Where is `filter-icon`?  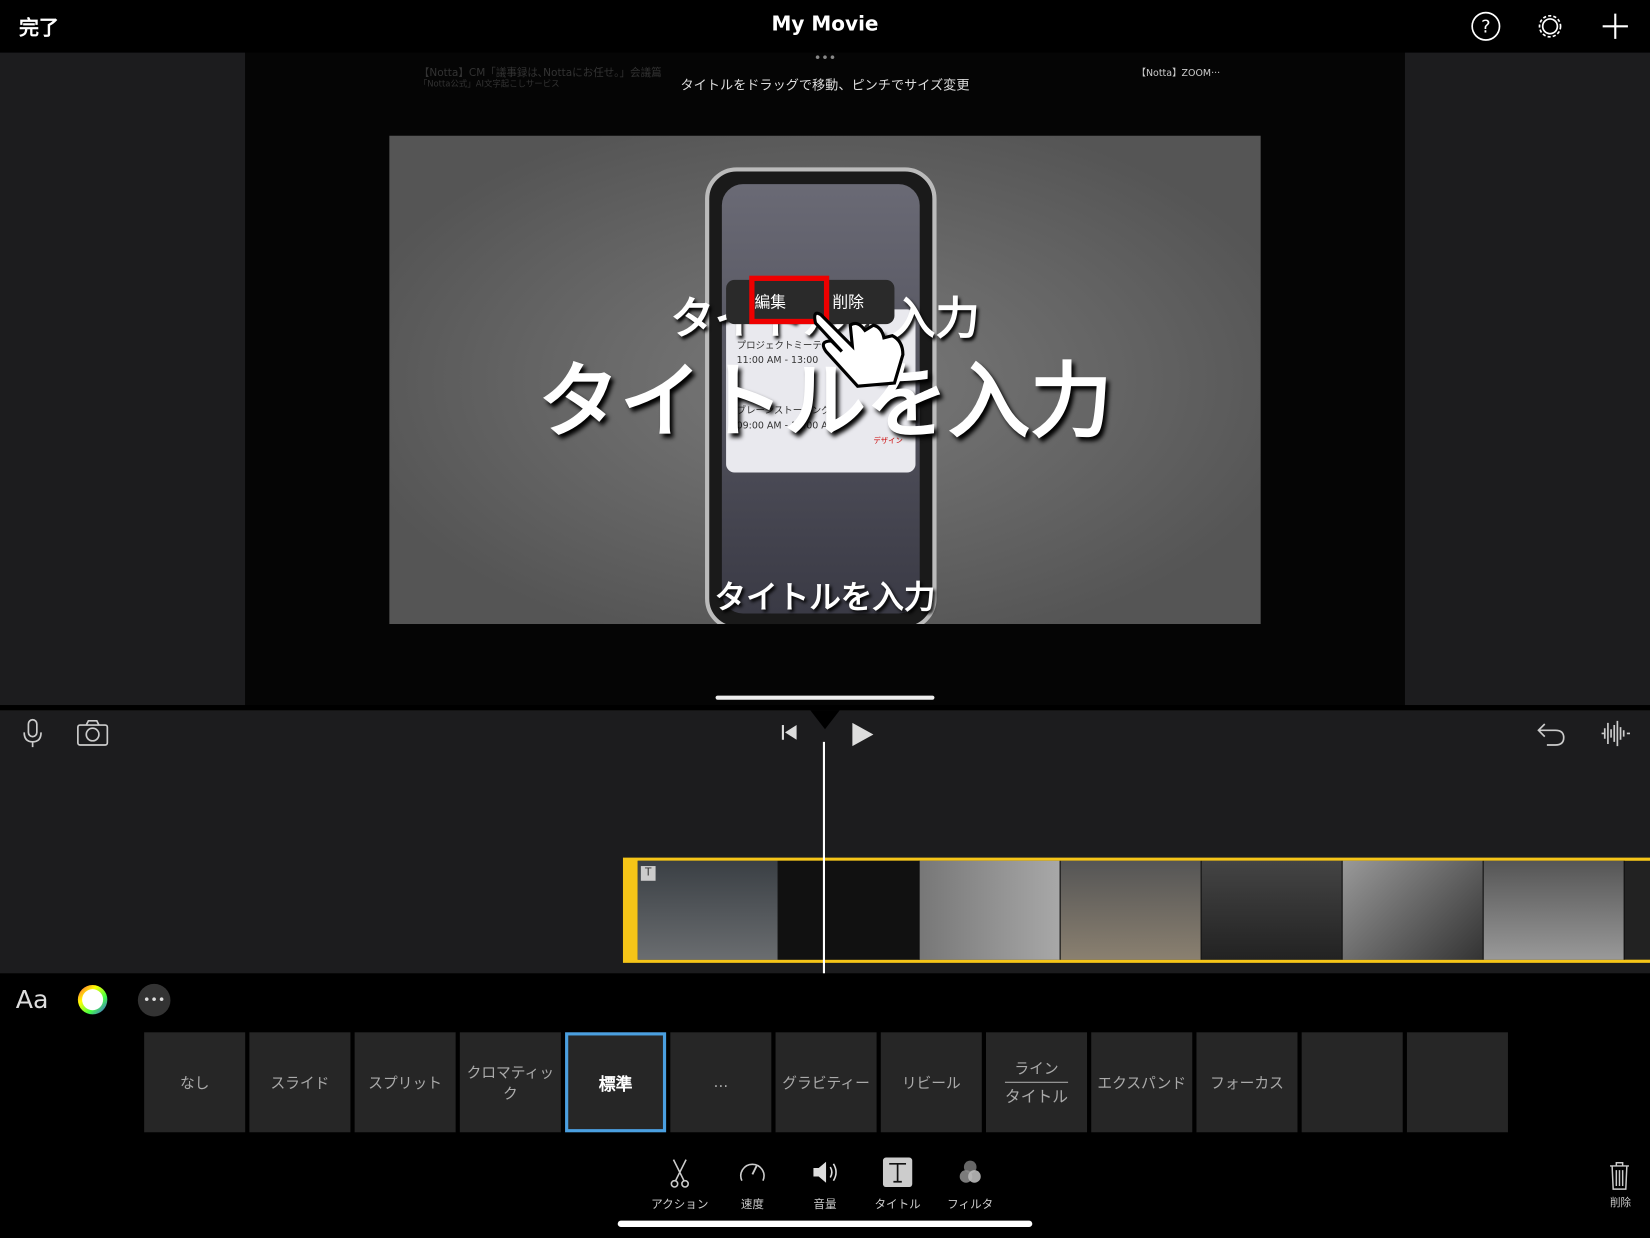 filter-icon is located at coordinates (970, 1171).